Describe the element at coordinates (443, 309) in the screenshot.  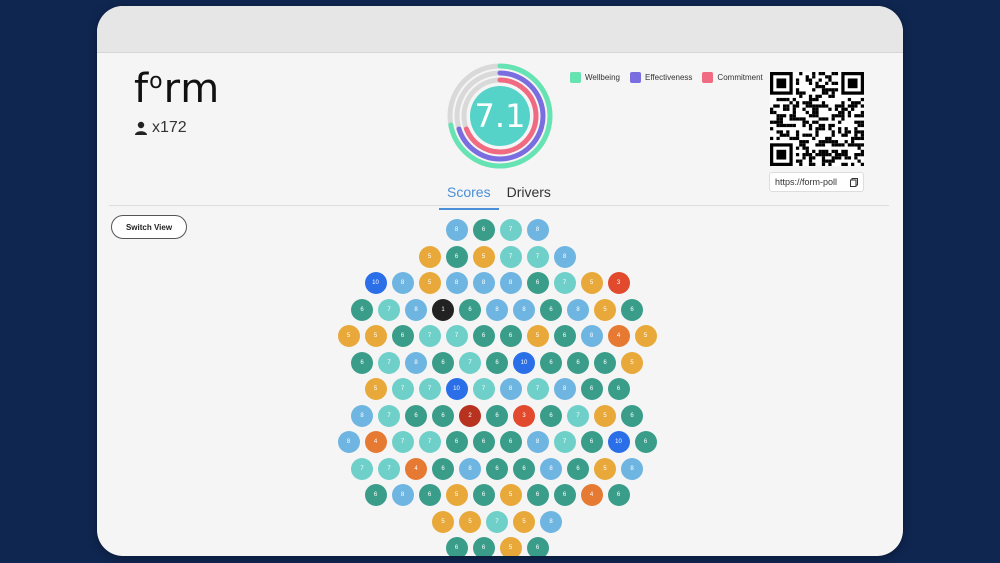
I see `score-dot: 1` at that location.